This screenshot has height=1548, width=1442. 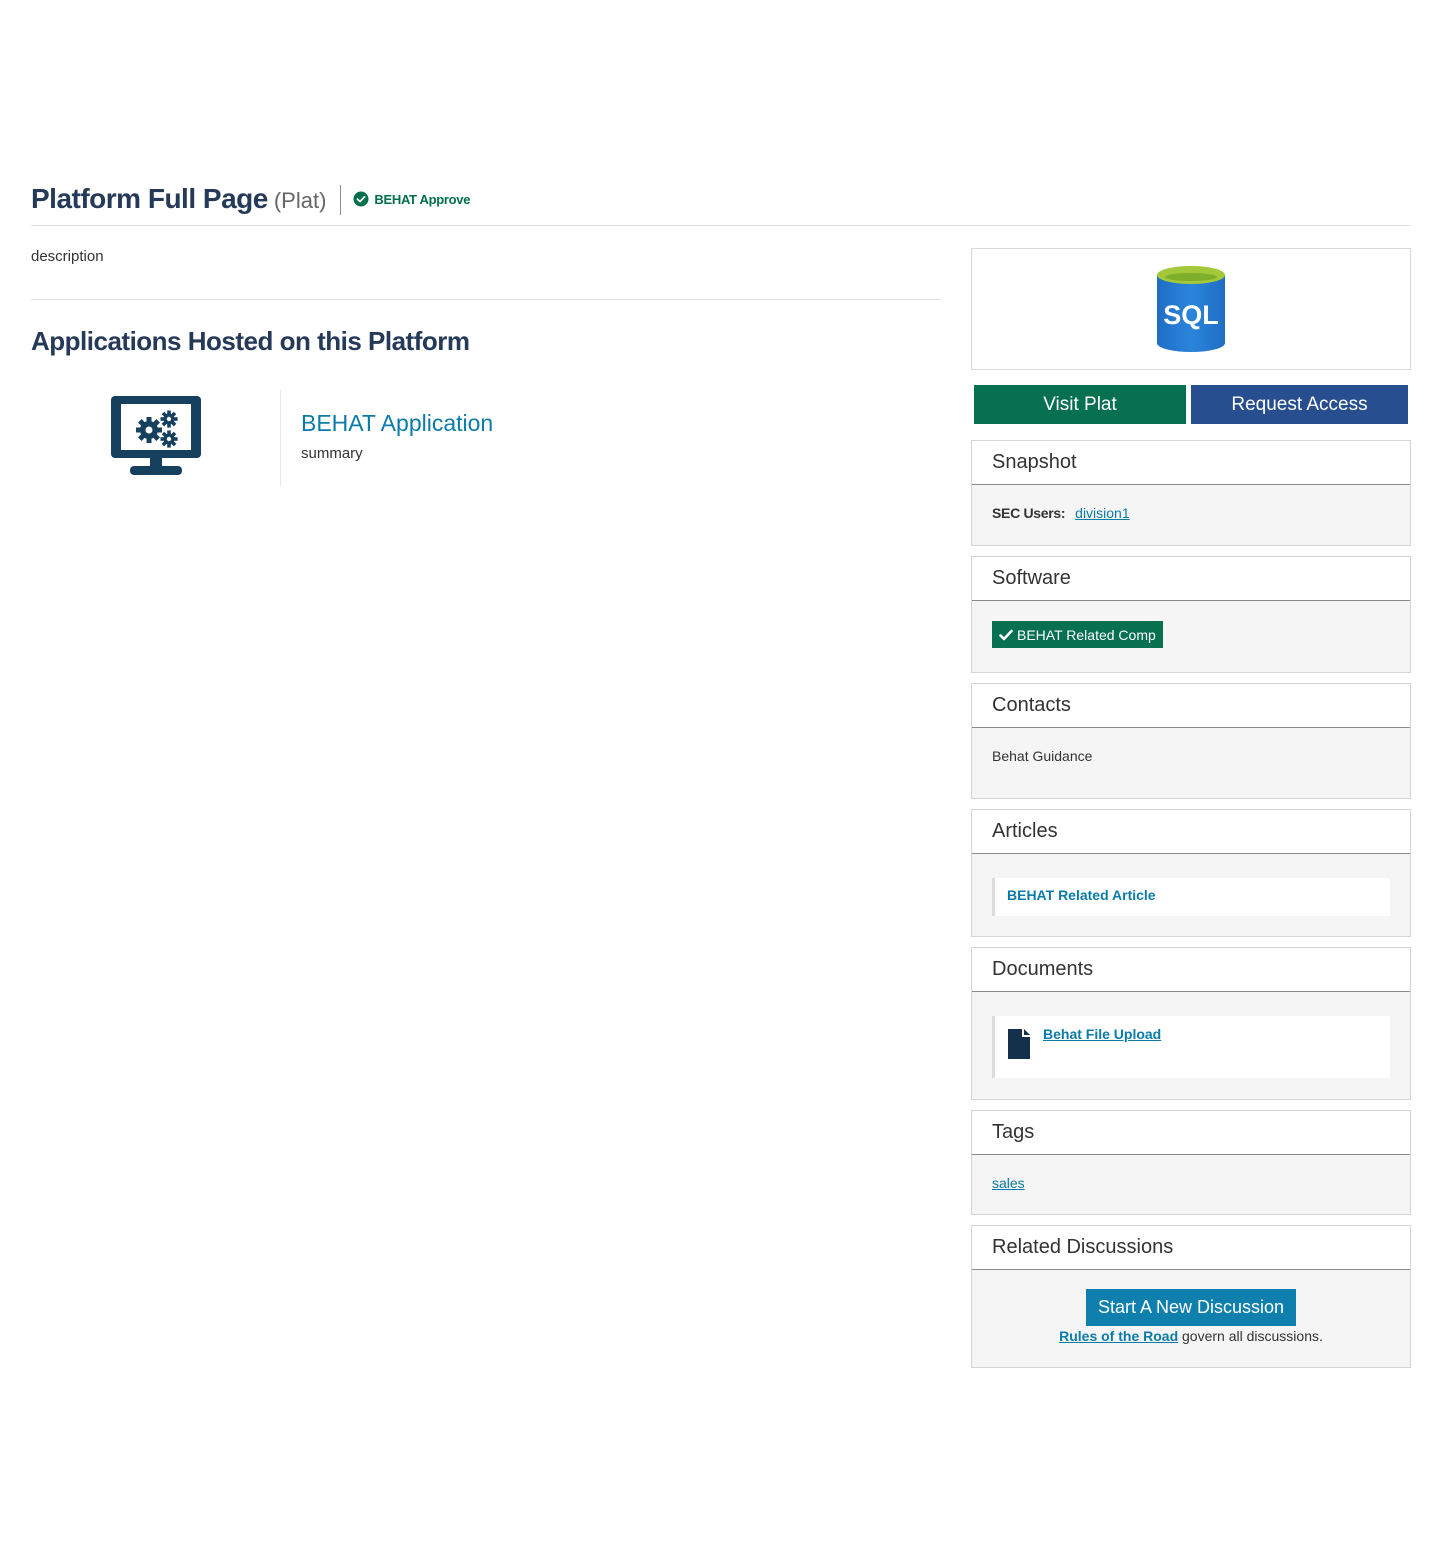 I want to click on approval-badge: BEHAT Approve, so click(x=411, y=199).